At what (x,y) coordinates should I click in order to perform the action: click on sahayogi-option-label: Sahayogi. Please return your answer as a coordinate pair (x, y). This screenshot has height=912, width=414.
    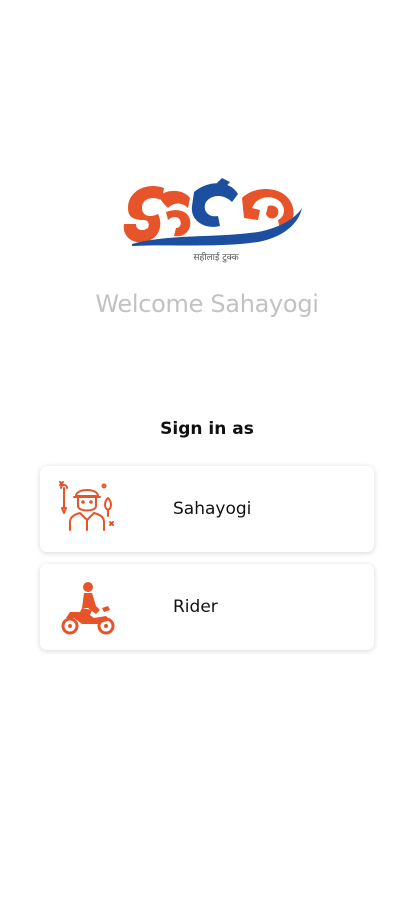
    Looking at the image, I should click on (212, 509).